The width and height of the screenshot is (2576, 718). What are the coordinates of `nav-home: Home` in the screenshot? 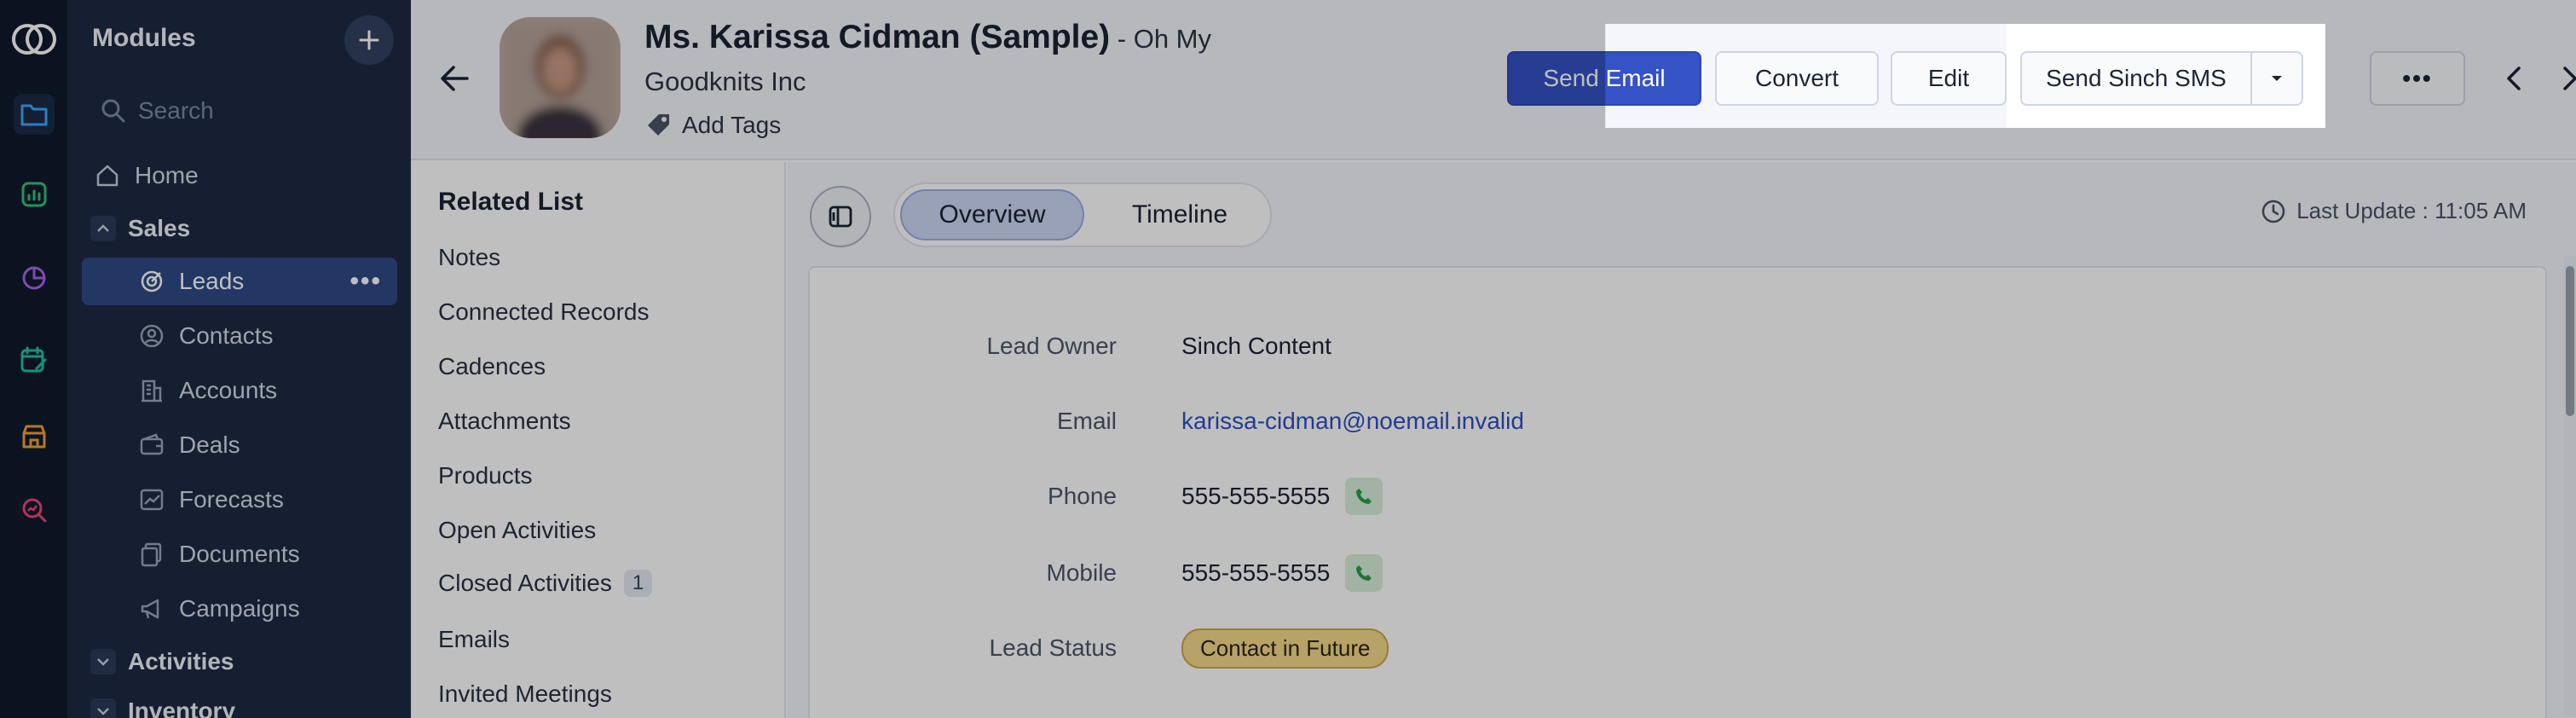 It's located at (239, 176).